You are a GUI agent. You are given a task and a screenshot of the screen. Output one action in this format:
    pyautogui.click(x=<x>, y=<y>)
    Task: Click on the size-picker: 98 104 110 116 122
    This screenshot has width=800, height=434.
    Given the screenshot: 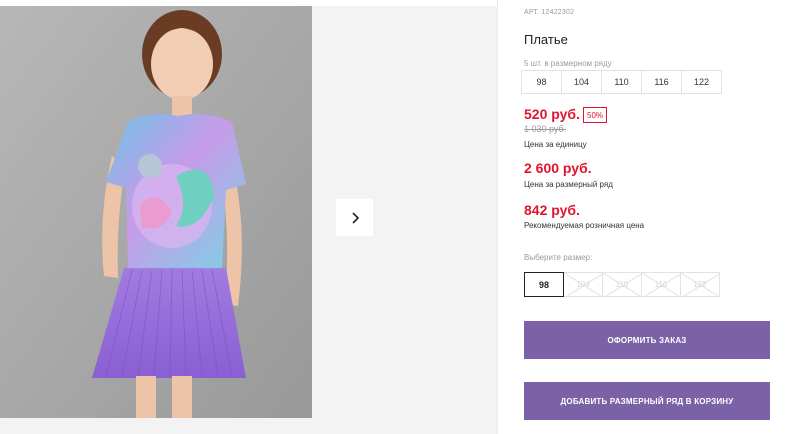 What is the action you would take?
    pyautogui.click(x=622, y=284)
    